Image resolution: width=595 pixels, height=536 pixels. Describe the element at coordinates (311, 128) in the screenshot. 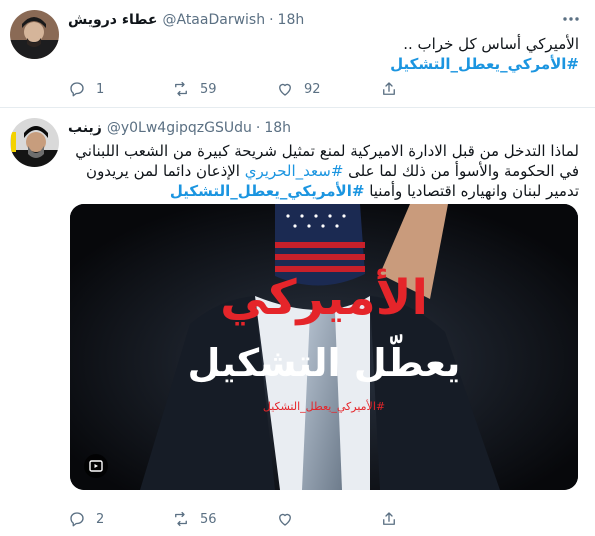

I see `tweet-header: زينب @y0Lw4gipqzGSUdu · 18h` at that location.